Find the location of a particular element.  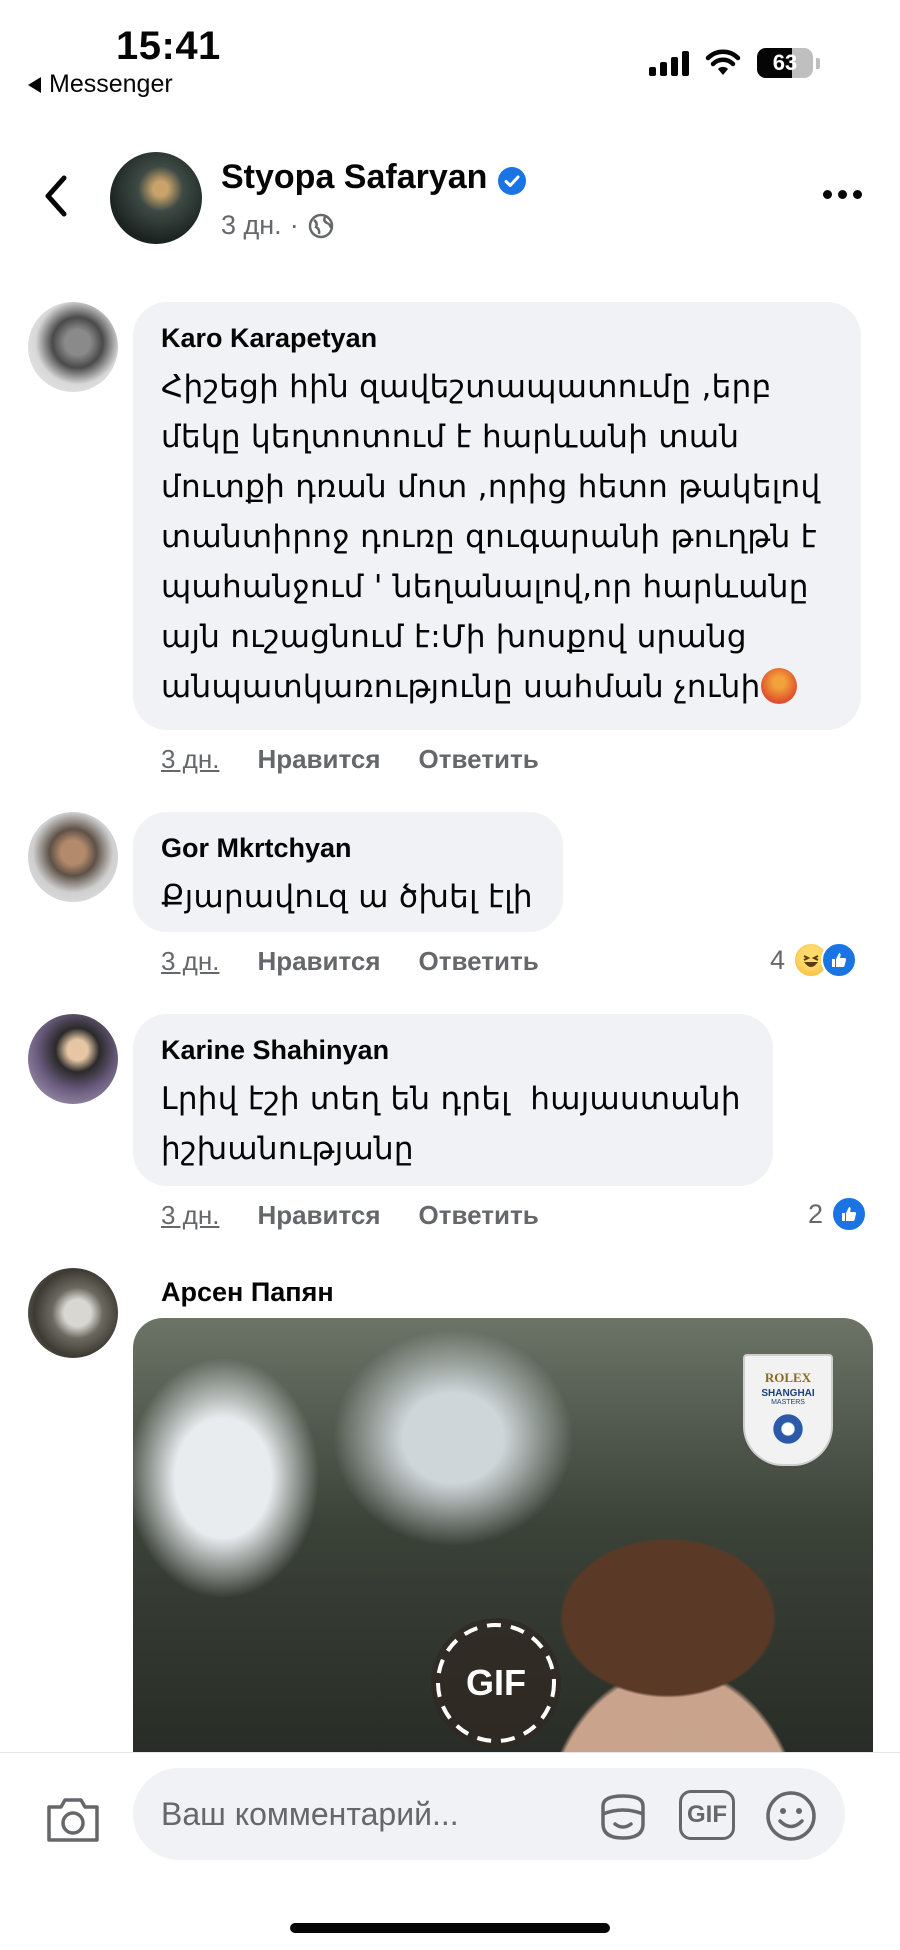

back-triangle-icon is located at coordinates (34, 84).